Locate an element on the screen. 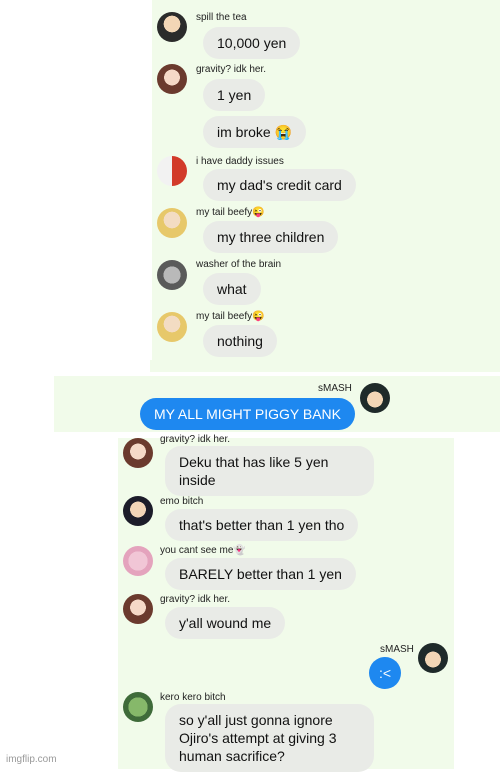  sender-name: spill the tea is located at coordinates (221, 17).